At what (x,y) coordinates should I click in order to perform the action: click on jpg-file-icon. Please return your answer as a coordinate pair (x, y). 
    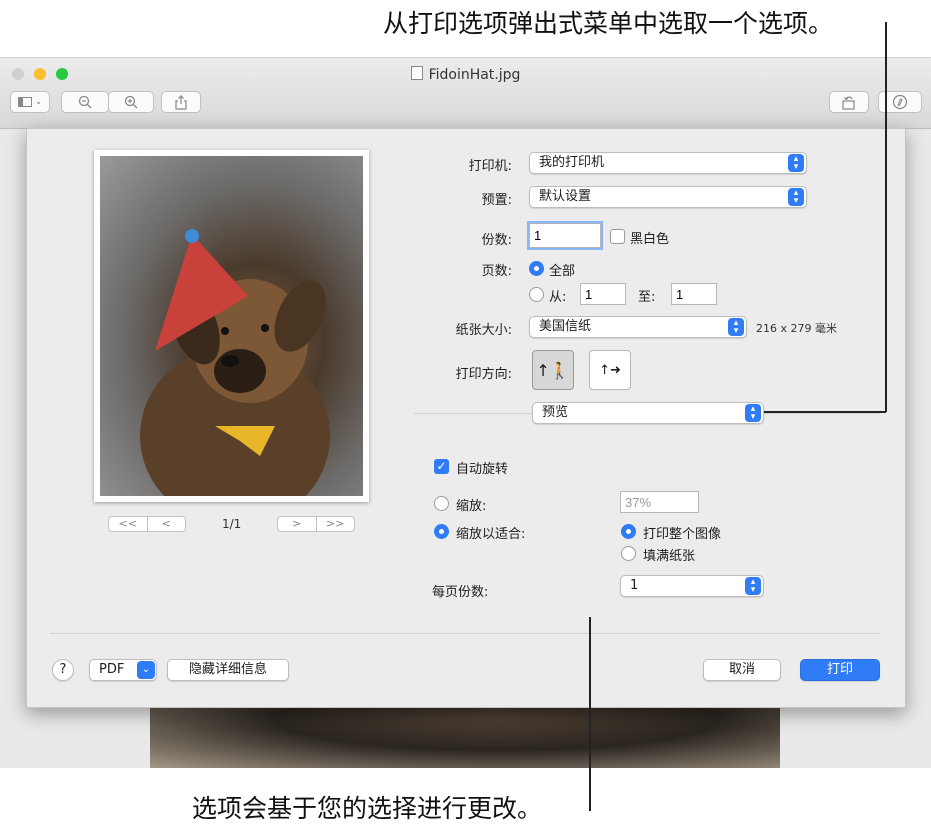
    Looking at the image, I should click on (416, 73).